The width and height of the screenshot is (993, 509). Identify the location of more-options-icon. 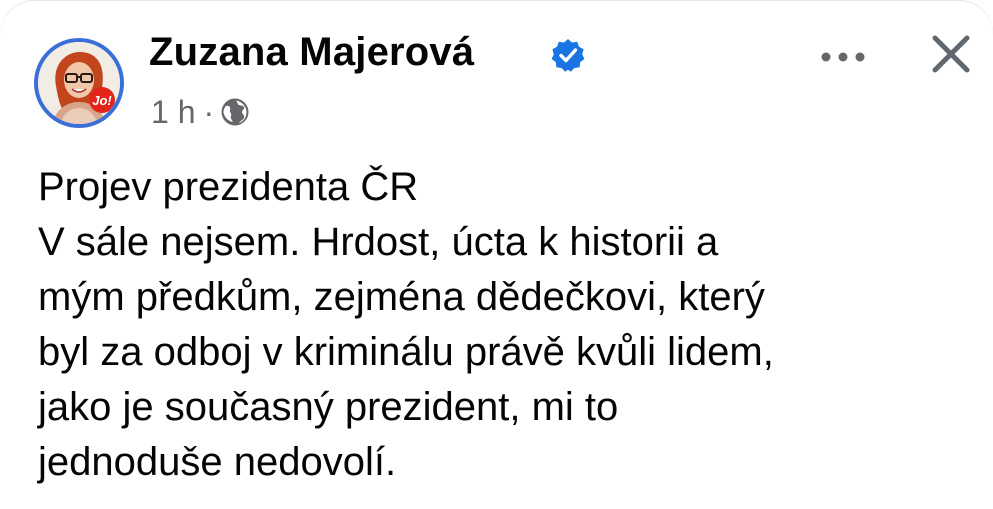
(843, 57).